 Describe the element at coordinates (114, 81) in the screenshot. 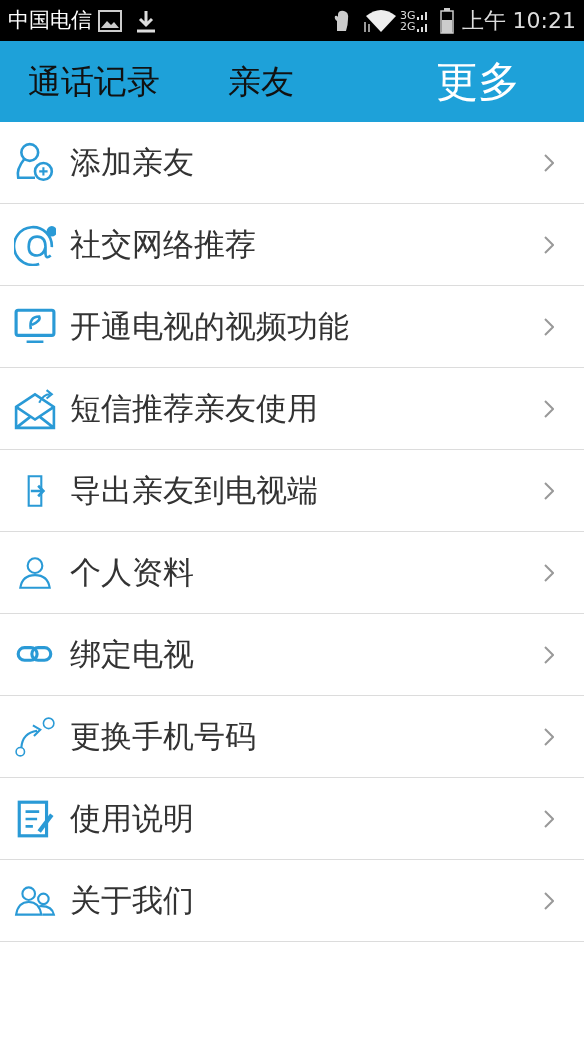

I see `tab: 通话记录` at that location.